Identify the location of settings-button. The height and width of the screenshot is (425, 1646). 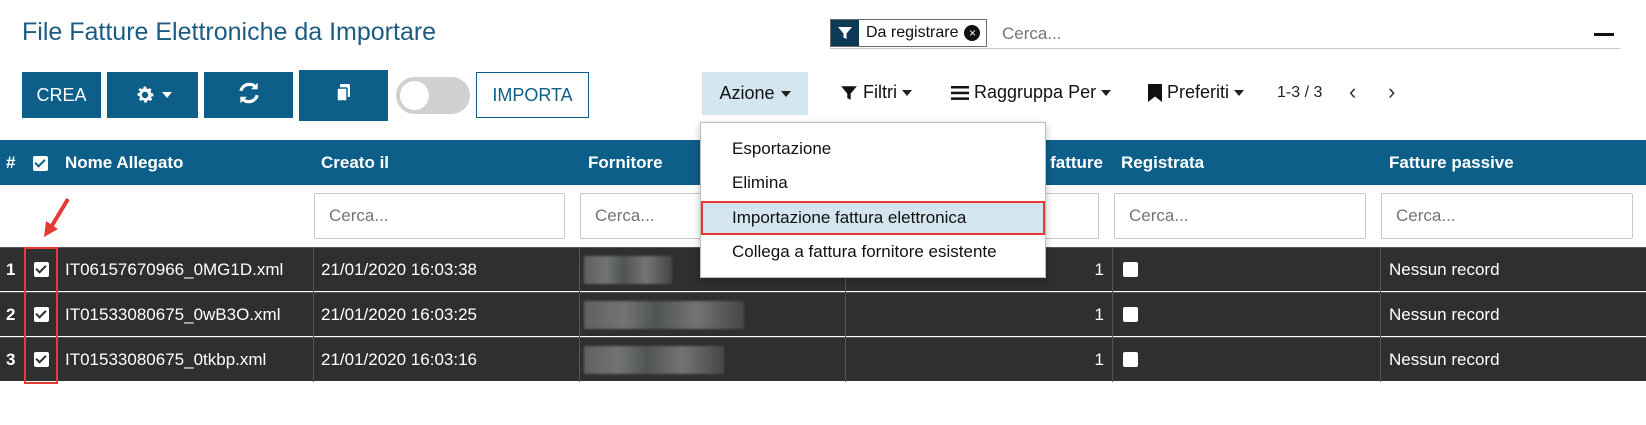
(152, 95).